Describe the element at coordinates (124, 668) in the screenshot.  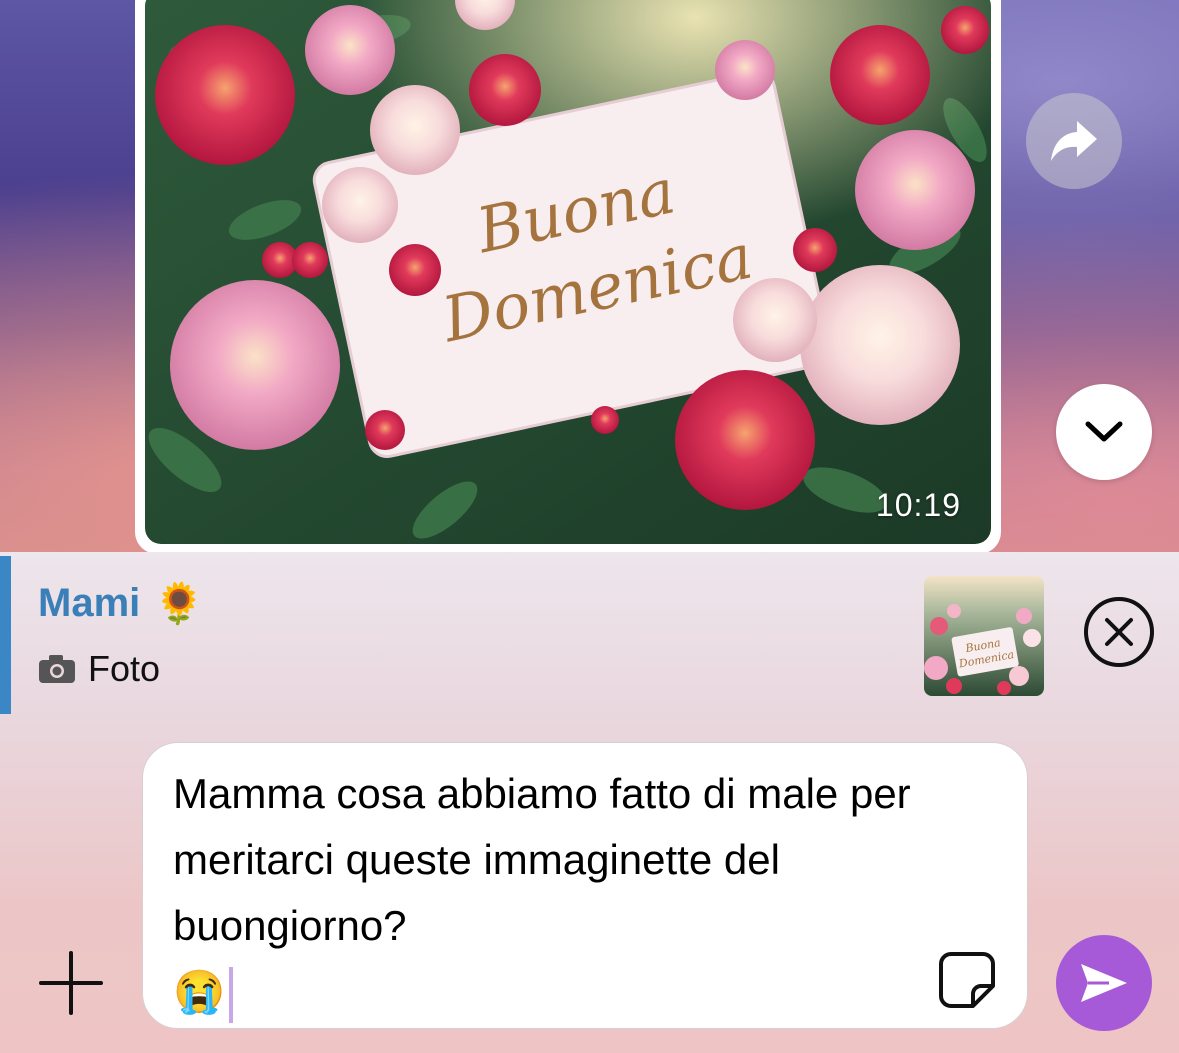
I see `reply-type-label: Foto` at that location.